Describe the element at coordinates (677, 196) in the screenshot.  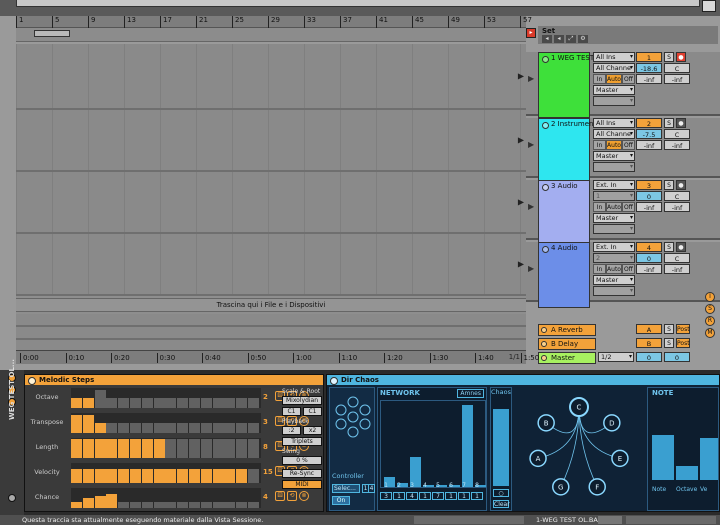
I see `pan-field: C` at that location.